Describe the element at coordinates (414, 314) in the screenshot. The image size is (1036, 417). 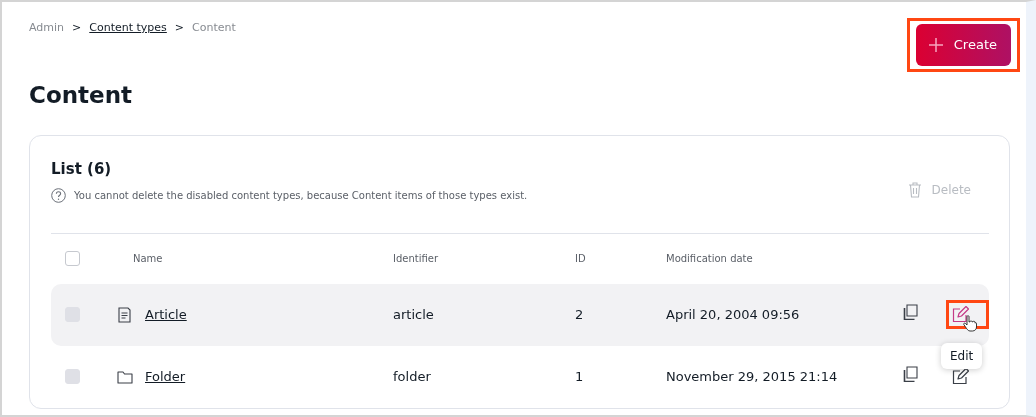
I see `table-cell-text: article` at that location.